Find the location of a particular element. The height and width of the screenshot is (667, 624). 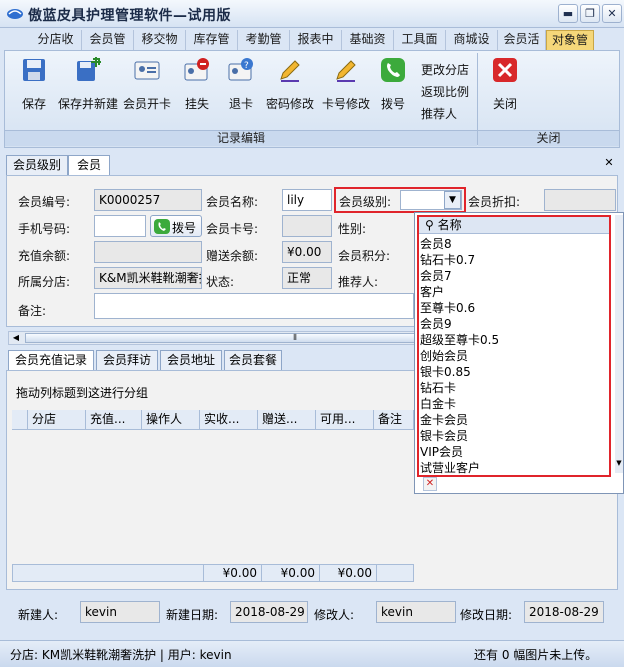

return-card-button: ? 退卡 is located at coordinates (241, 88).